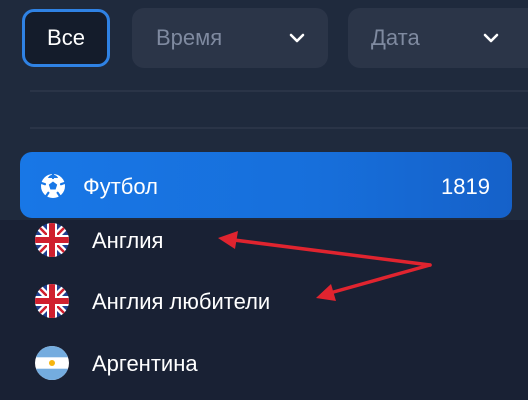  What do you see at coordinates (120, 186) in the screenshot?
I see `sport-label: Футбол` at bounding box center [120, 186].